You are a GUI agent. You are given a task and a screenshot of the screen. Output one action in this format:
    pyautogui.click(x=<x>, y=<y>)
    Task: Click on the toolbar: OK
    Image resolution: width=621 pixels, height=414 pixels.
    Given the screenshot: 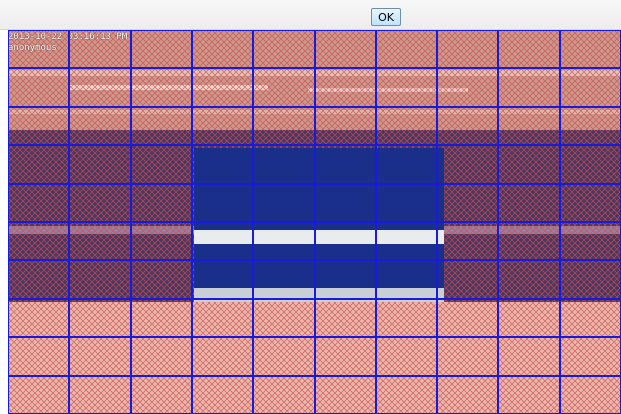 What is the action you would take?
    pyautogui.click(x=310, y=15)
    